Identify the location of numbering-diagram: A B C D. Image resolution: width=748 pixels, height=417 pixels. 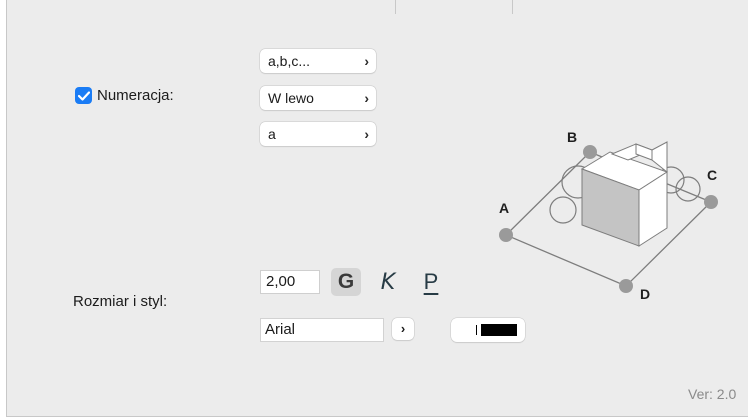
(610, 212).